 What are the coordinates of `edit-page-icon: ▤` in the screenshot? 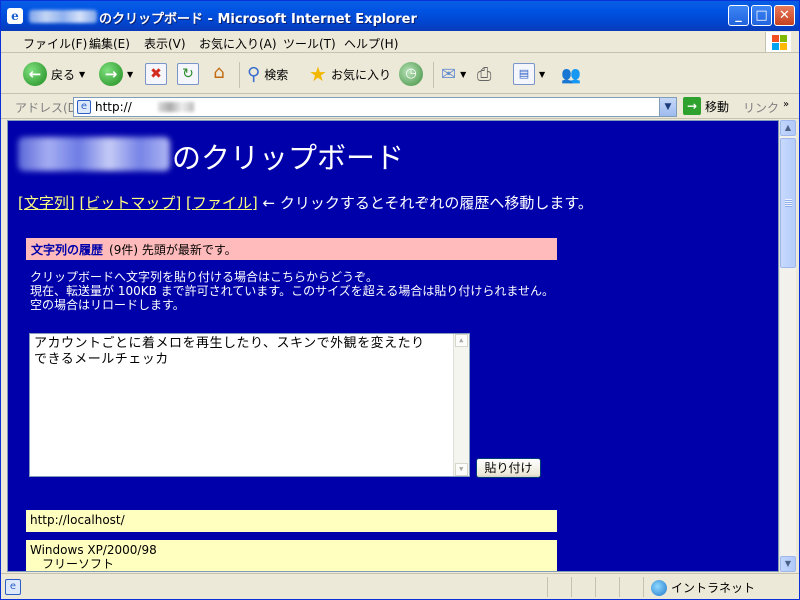 It's located at (524, 74).